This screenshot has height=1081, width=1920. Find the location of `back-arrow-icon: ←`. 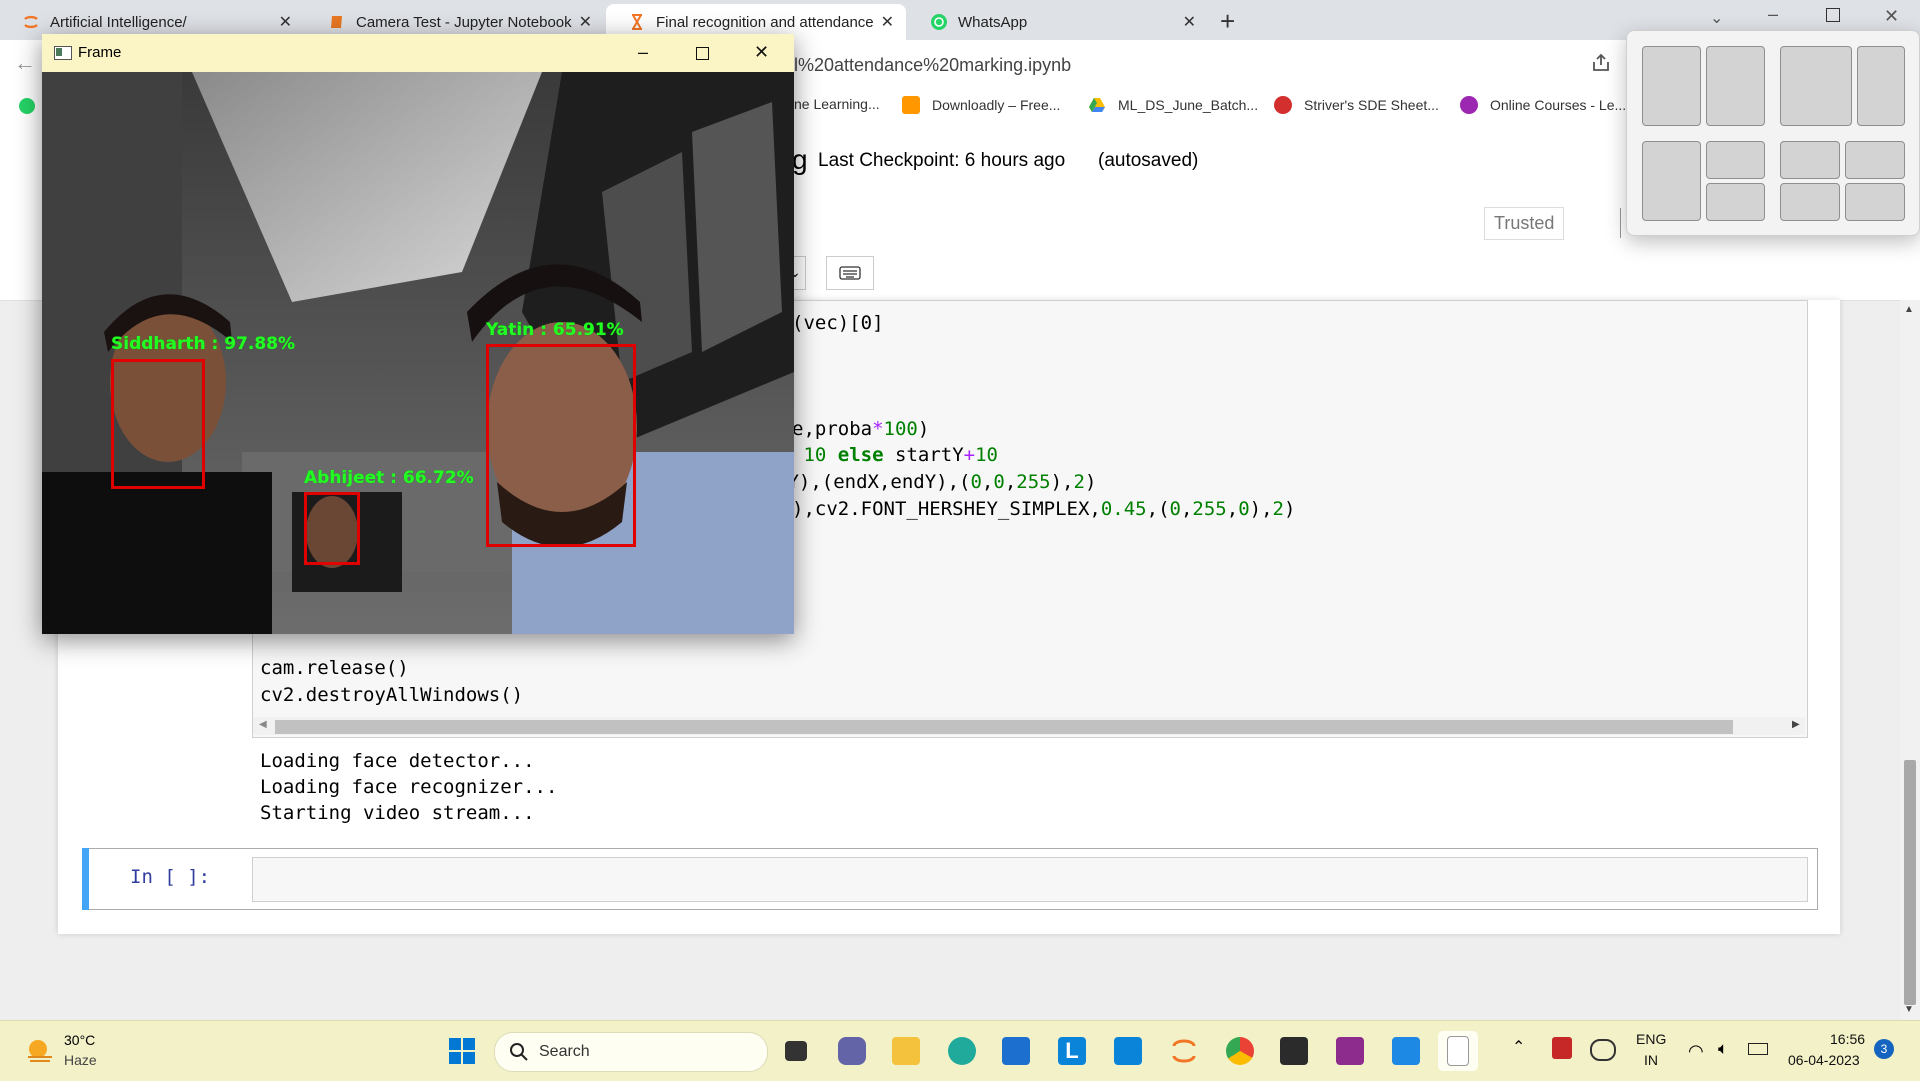

back-arrow-icon: ← is located at coordinates (25, 63).